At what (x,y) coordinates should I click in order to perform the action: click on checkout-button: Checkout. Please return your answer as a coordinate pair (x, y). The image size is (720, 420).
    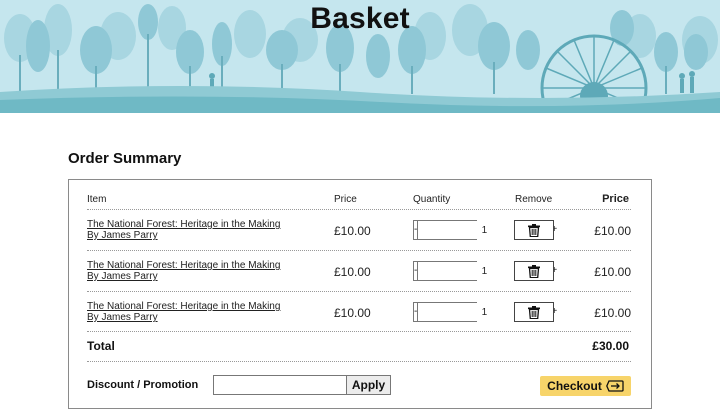
    Looking at the image, I should click on (585, 386).